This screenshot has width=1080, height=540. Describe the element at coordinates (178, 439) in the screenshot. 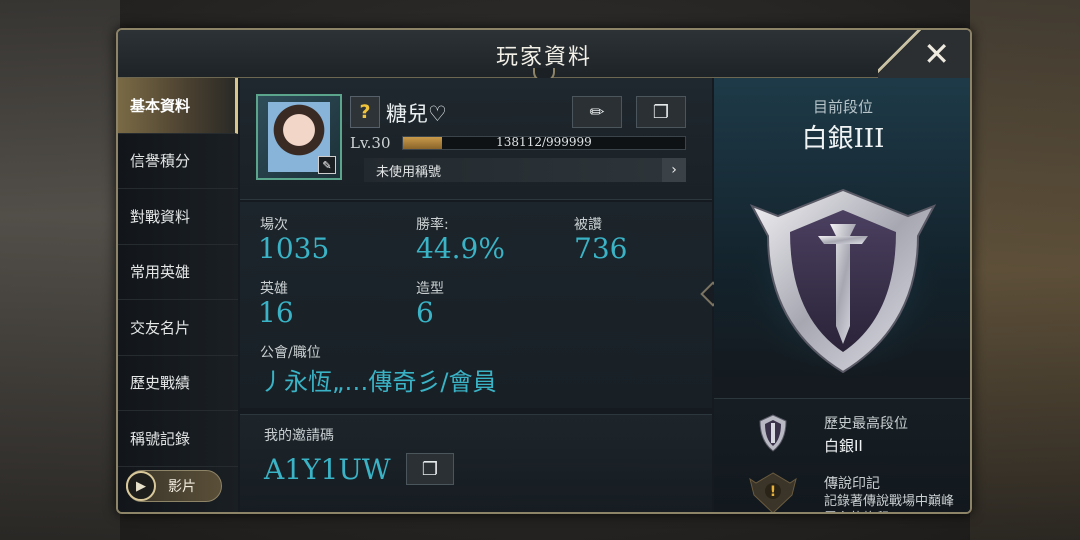

I see `sidebar-item-title-records: 稱號記錄` at that location.